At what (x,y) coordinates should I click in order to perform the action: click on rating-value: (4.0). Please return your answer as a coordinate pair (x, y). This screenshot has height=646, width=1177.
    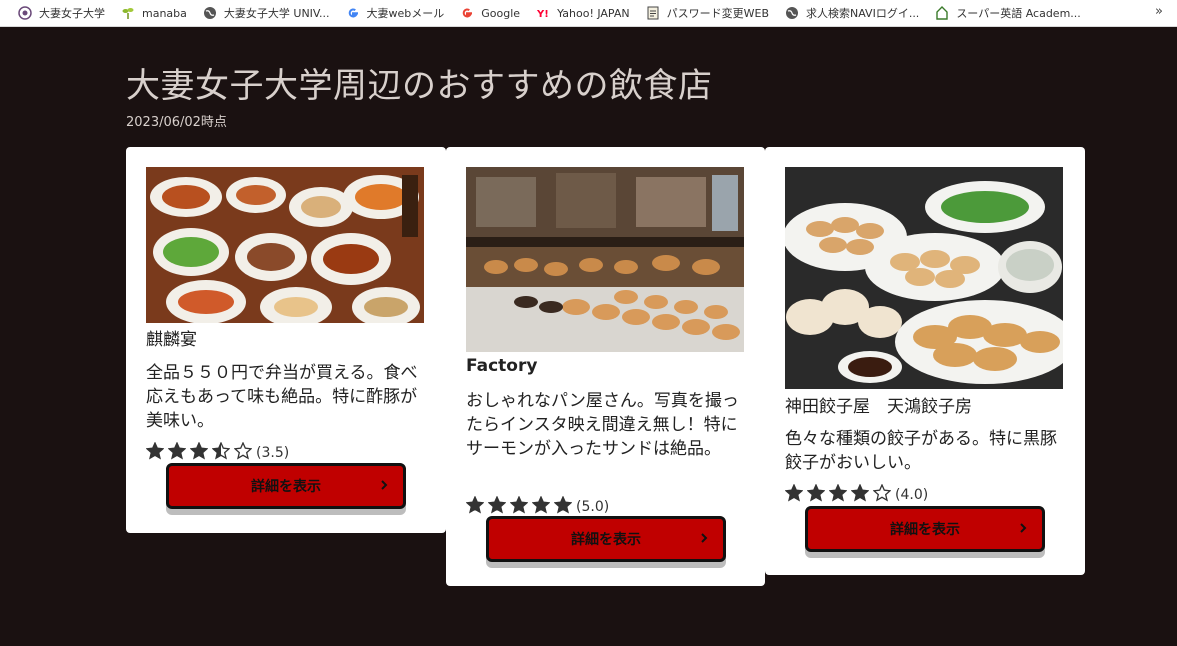
    Looking at the image, I should click on (912, 495).